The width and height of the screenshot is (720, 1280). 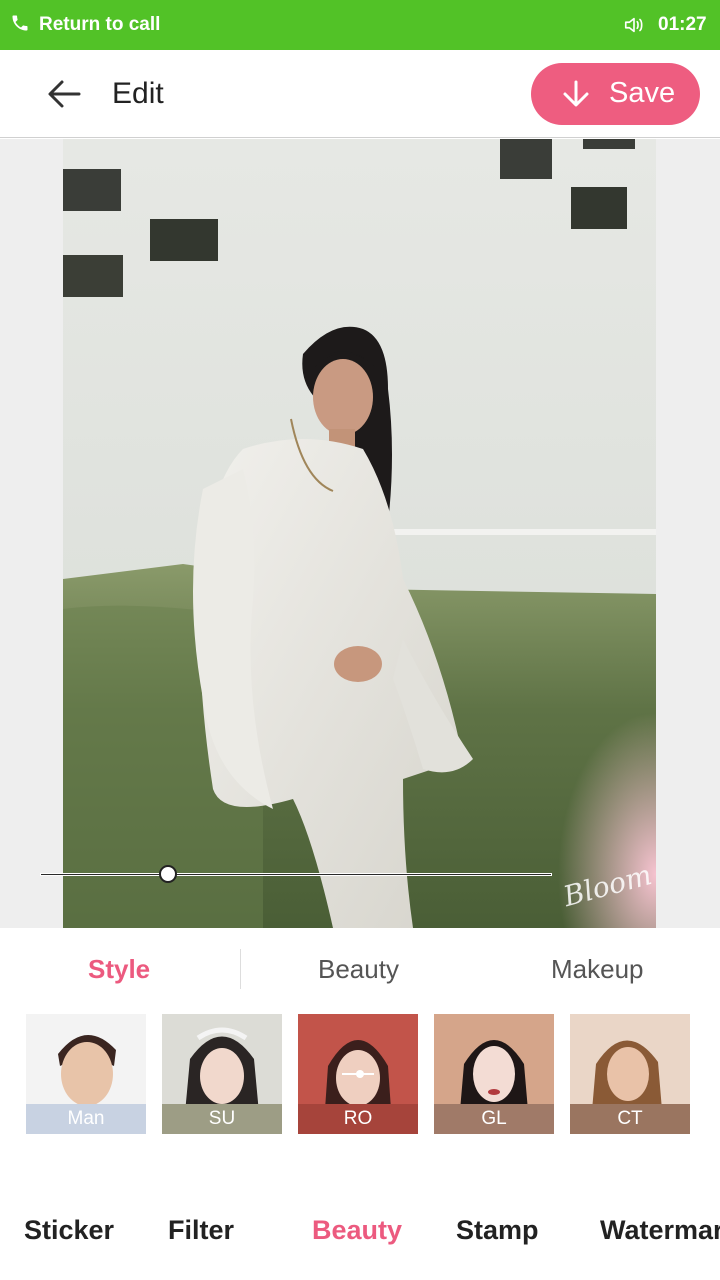 I want to click on tab-beauty: Beauty, so click(x=358, y=969).